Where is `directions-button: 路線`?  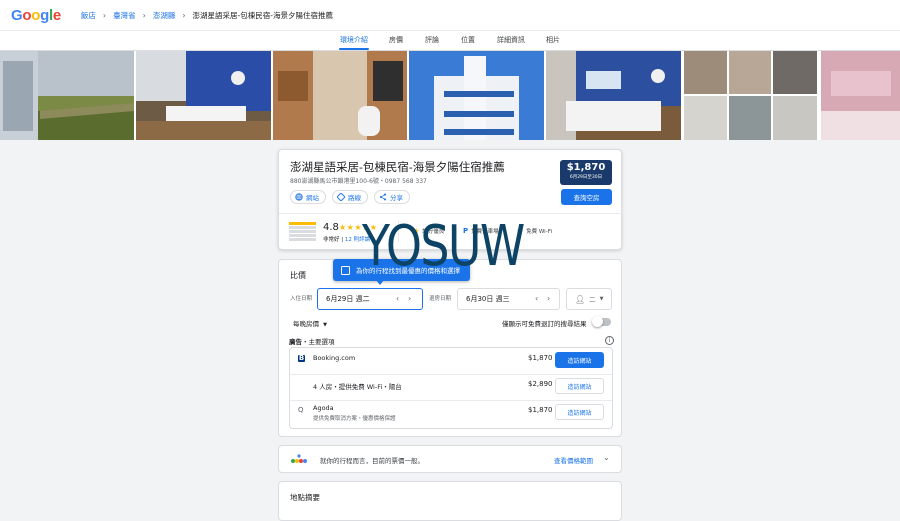
directions-button: 路線 is located at coordinates (350, 197).